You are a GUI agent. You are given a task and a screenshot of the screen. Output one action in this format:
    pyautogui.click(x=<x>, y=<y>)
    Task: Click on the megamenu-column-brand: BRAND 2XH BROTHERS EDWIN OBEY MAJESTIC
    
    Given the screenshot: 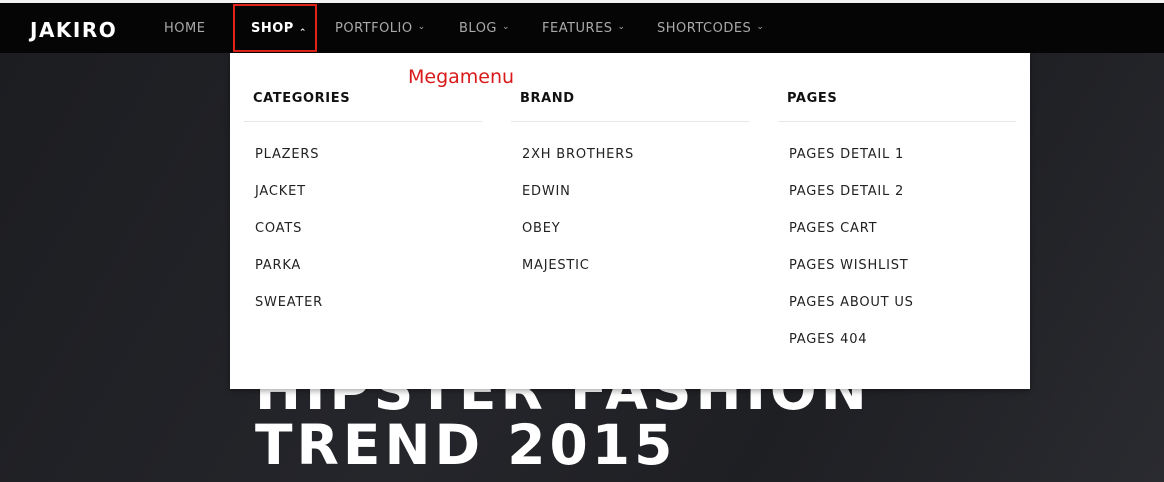 What is the action you would take?
    pyautogui.click(x=630, y=221)
    